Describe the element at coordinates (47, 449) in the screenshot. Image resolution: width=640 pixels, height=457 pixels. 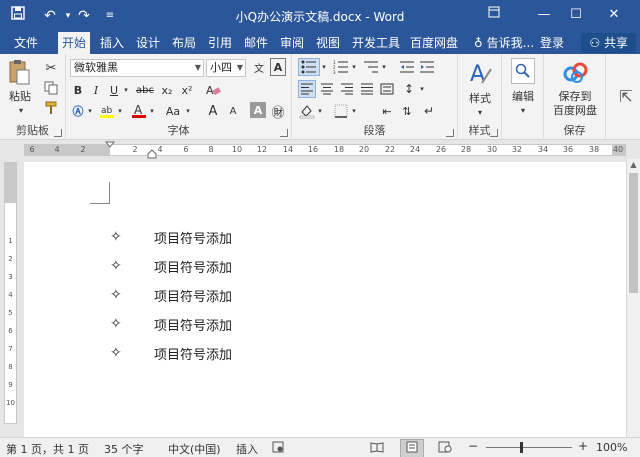
I see `page-count: 第 1 页，共 1 页` at that location.